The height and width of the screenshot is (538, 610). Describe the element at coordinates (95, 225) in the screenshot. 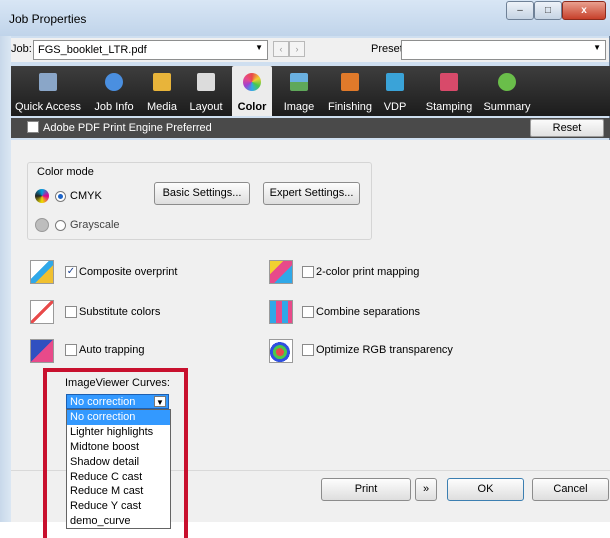

I see `grayscale-label: Grayscale` at that location.